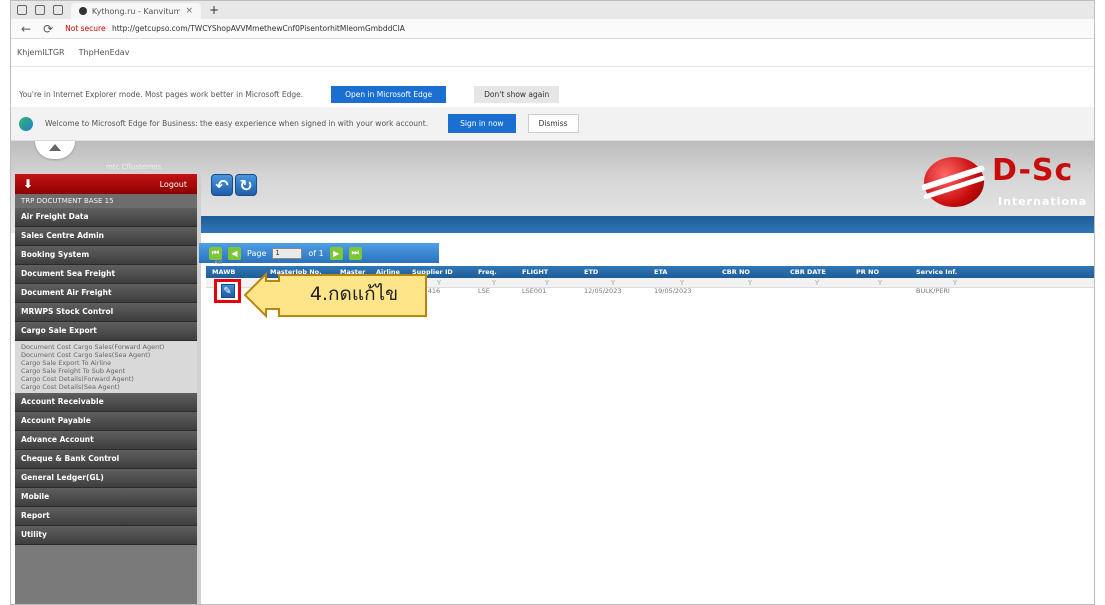  I want to click on column-header: PR NO, so click(880, 272).